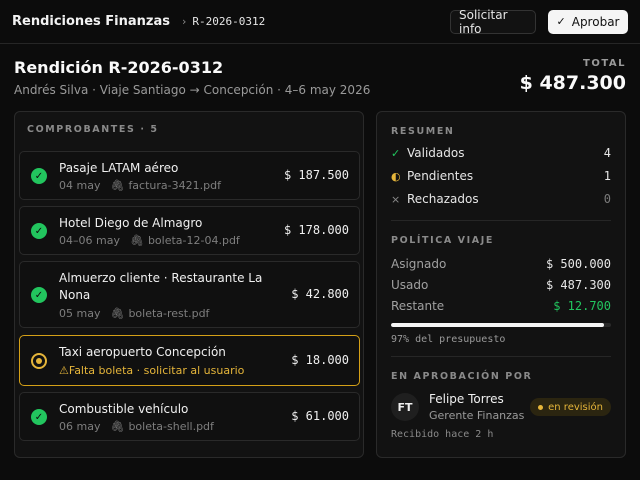 The image size is (640, 480). Describe the element at coordinates (320, 294) in the screenshot. I see `receipt-amount: $ 42.800` at that location.